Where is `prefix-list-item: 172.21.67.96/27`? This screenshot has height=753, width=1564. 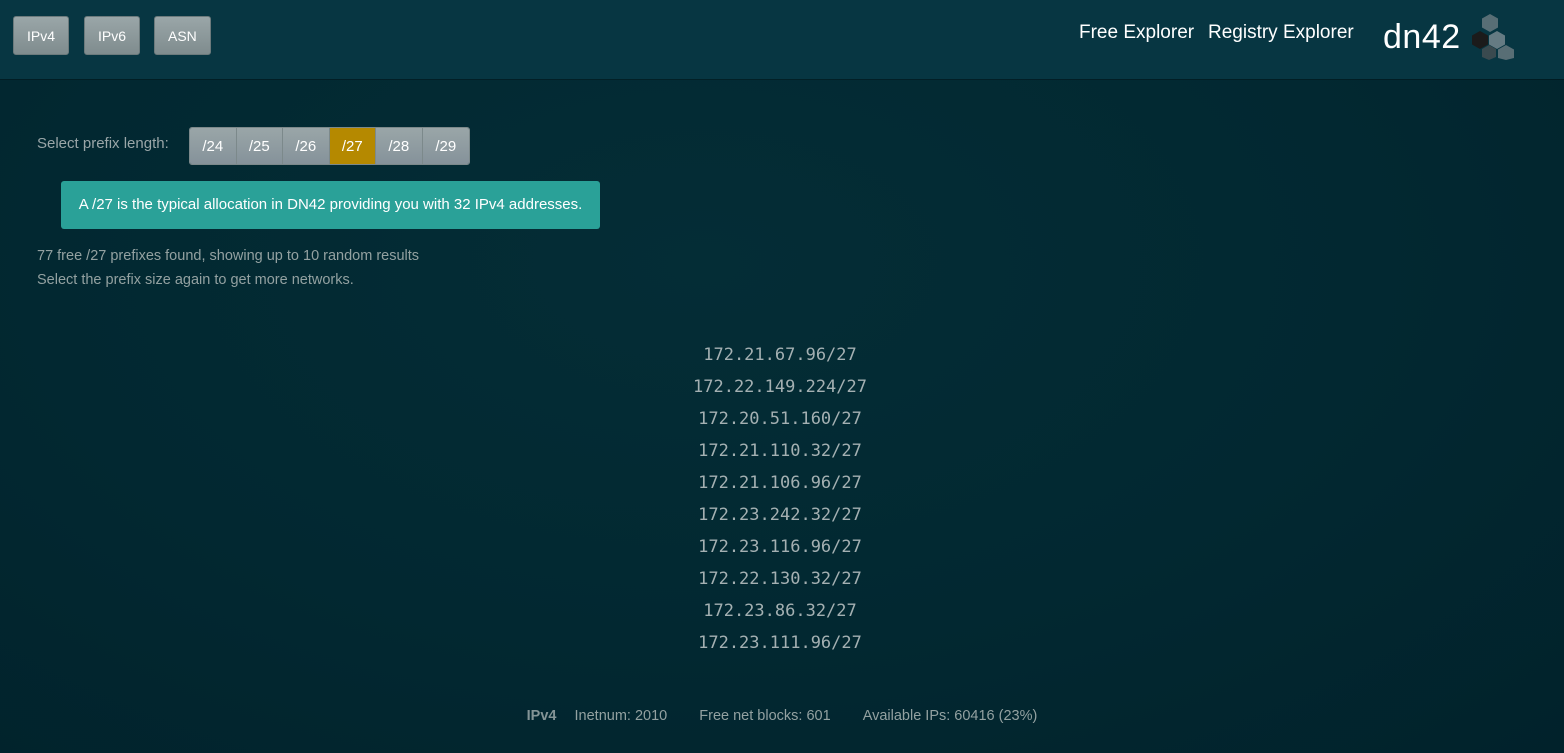
prefix-list-item: 172.21.67.96/27 is located at coordinates (780, 359).